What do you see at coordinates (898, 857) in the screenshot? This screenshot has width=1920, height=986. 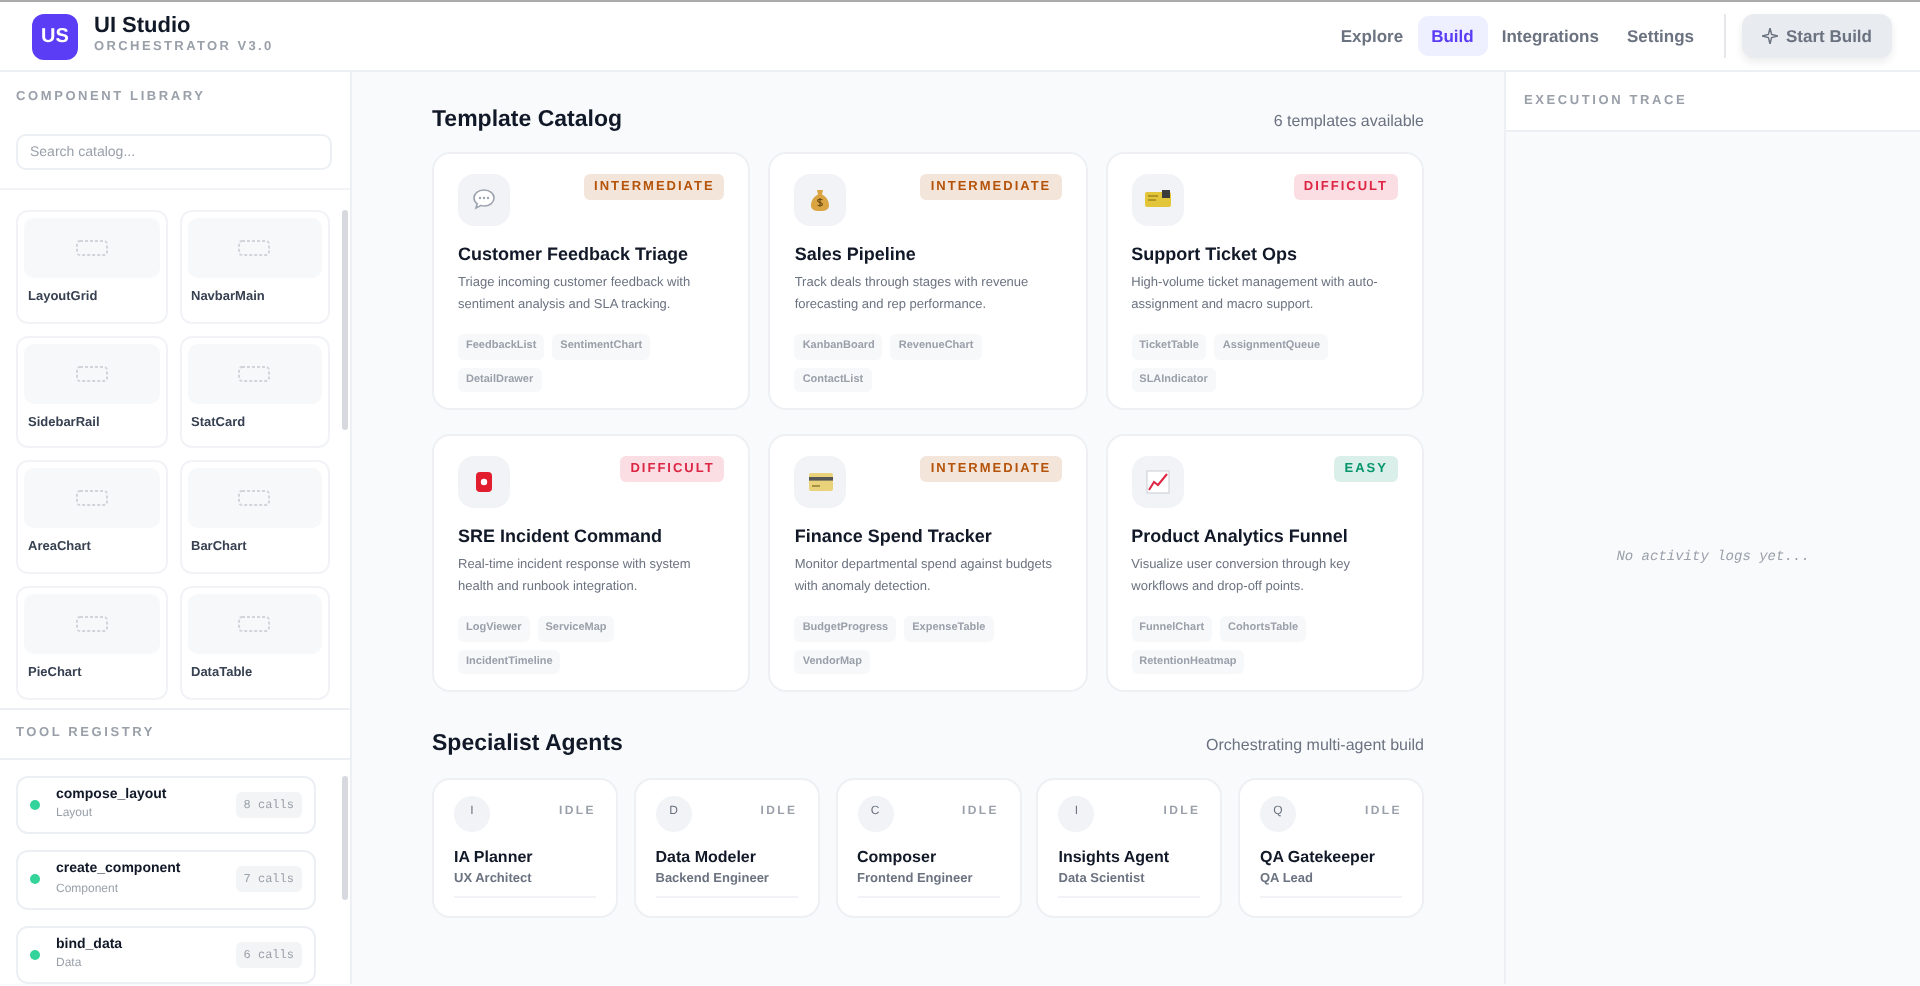 I see `agent-name: Composer` at bounding box center [898, 857].